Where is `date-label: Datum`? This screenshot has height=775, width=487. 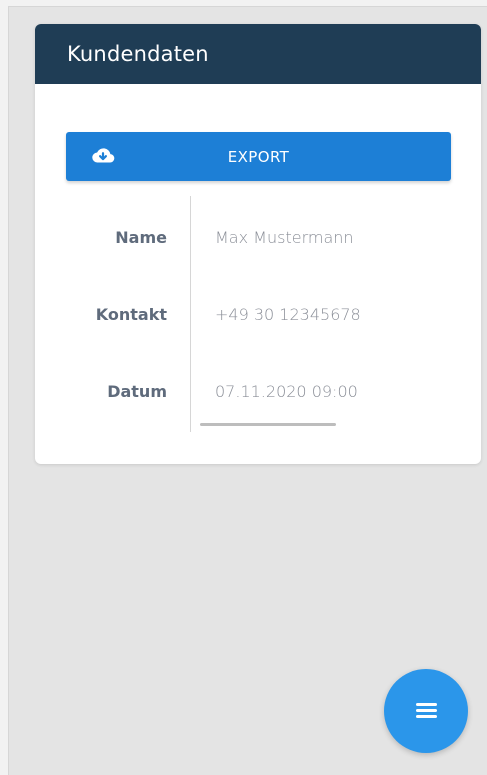
date-label: Datum is located at coordinates (137, 391).